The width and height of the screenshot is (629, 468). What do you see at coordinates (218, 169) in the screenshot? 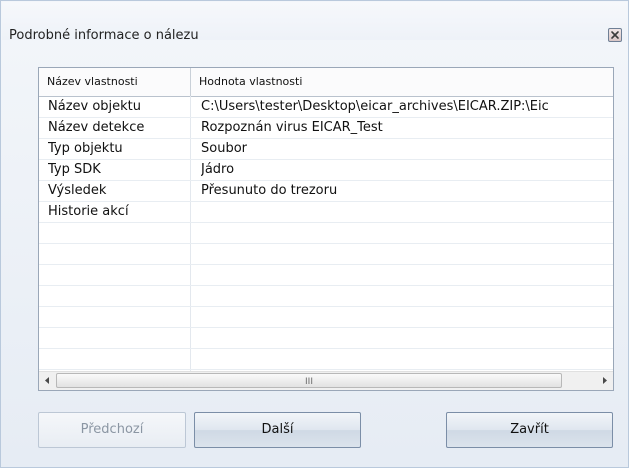
I see `property-value: Jádro` at bounding box center [218, 169].